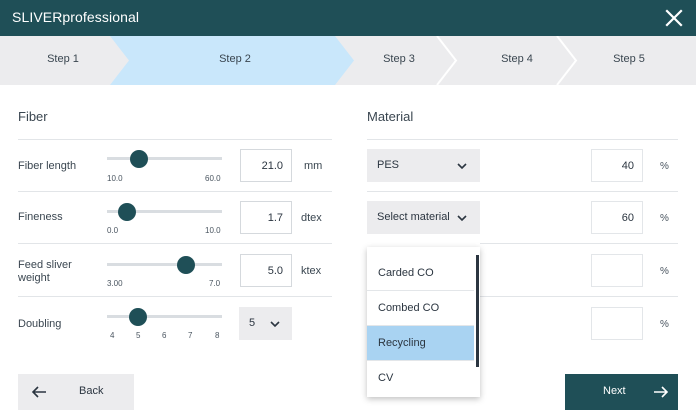 The image size is (696, 418). Describe the element at coordinates (91, 391) in the screenshot. I see `back-button-label: Back` at that location.